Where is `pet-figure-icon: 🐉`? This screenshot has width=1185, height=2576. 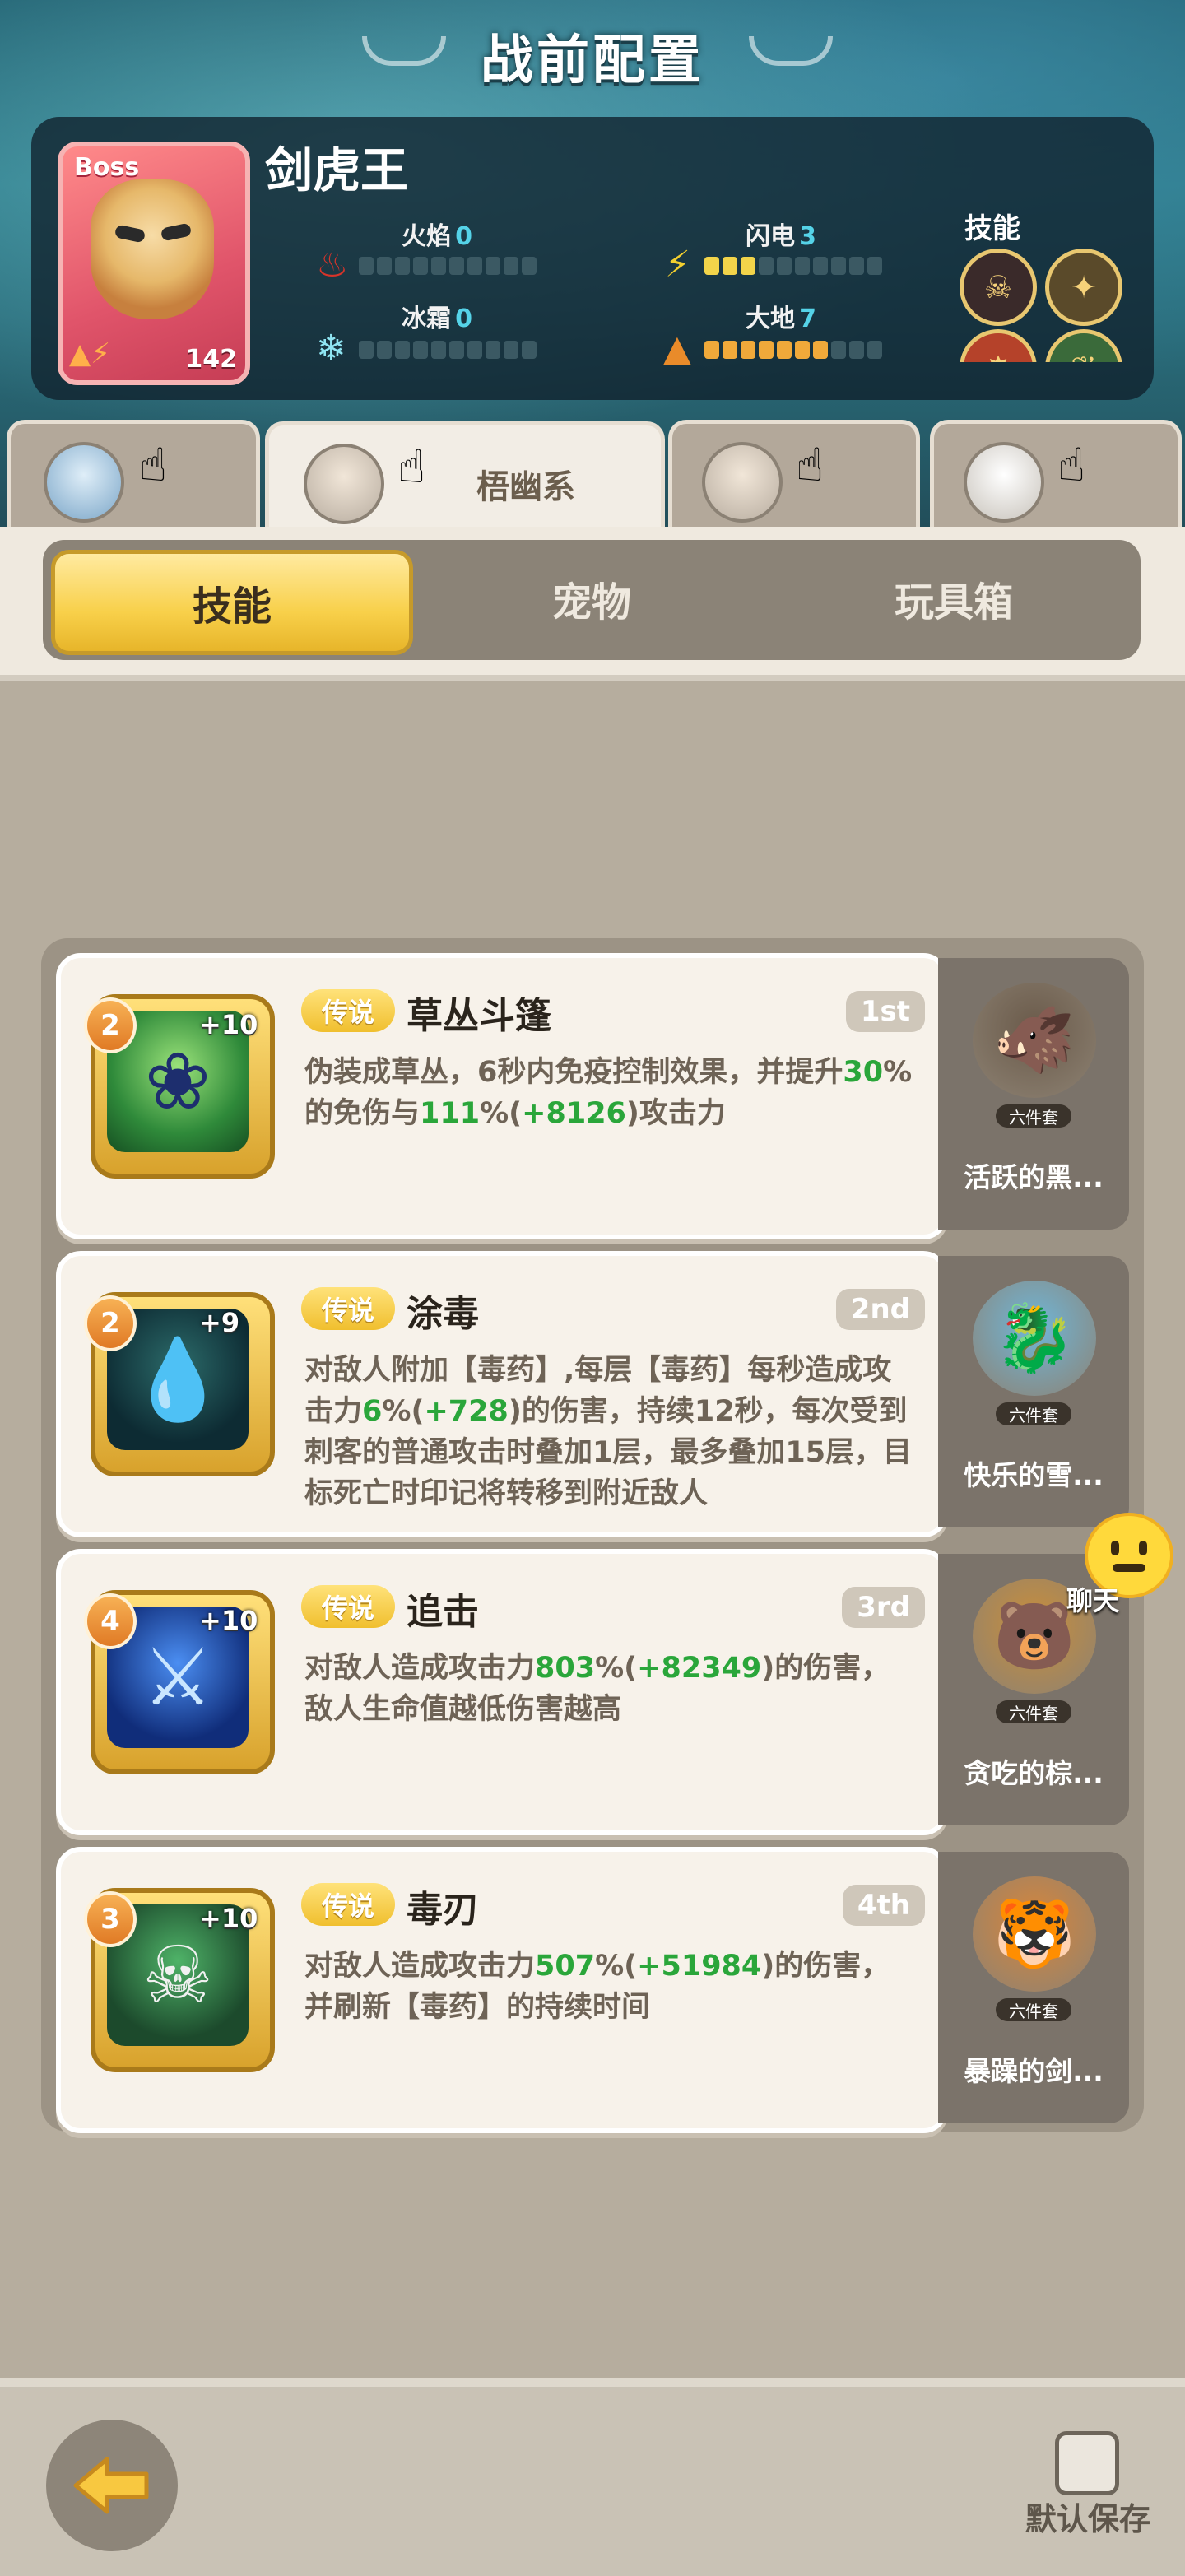 pet-figure-icon: 🐉 is located at coordinates (1034, 1338).